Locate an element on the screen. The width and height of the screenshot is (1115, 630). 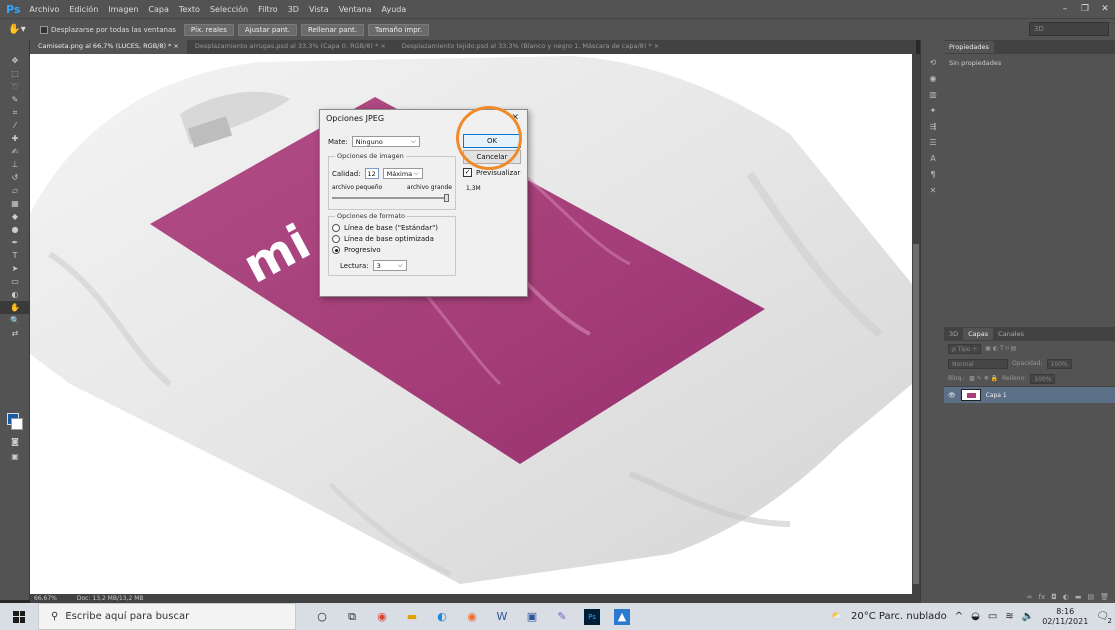
file-explorer-icon: ▬ is located at coordinates (412, 617).